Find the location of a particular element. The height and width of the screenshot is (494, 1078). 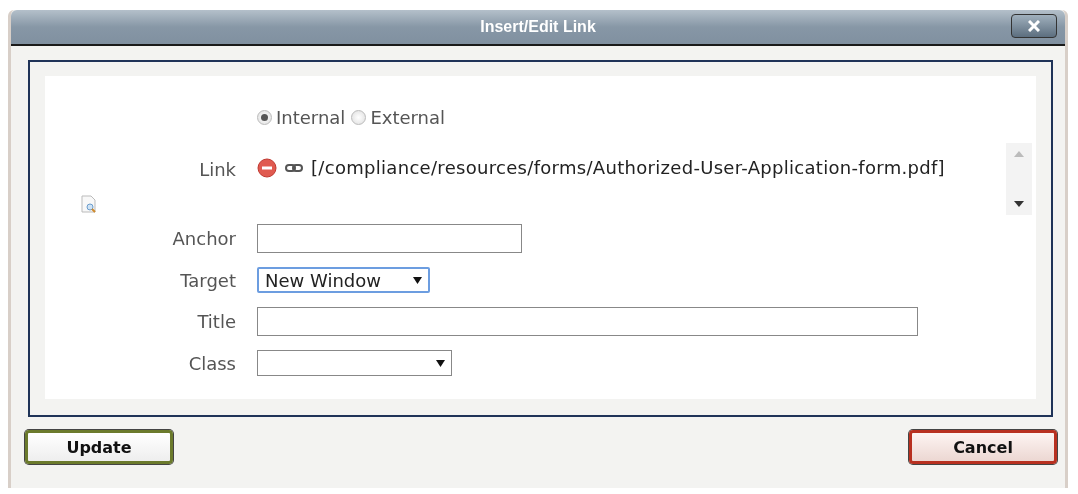

field-label: Title is located at coordinates (216, 321).